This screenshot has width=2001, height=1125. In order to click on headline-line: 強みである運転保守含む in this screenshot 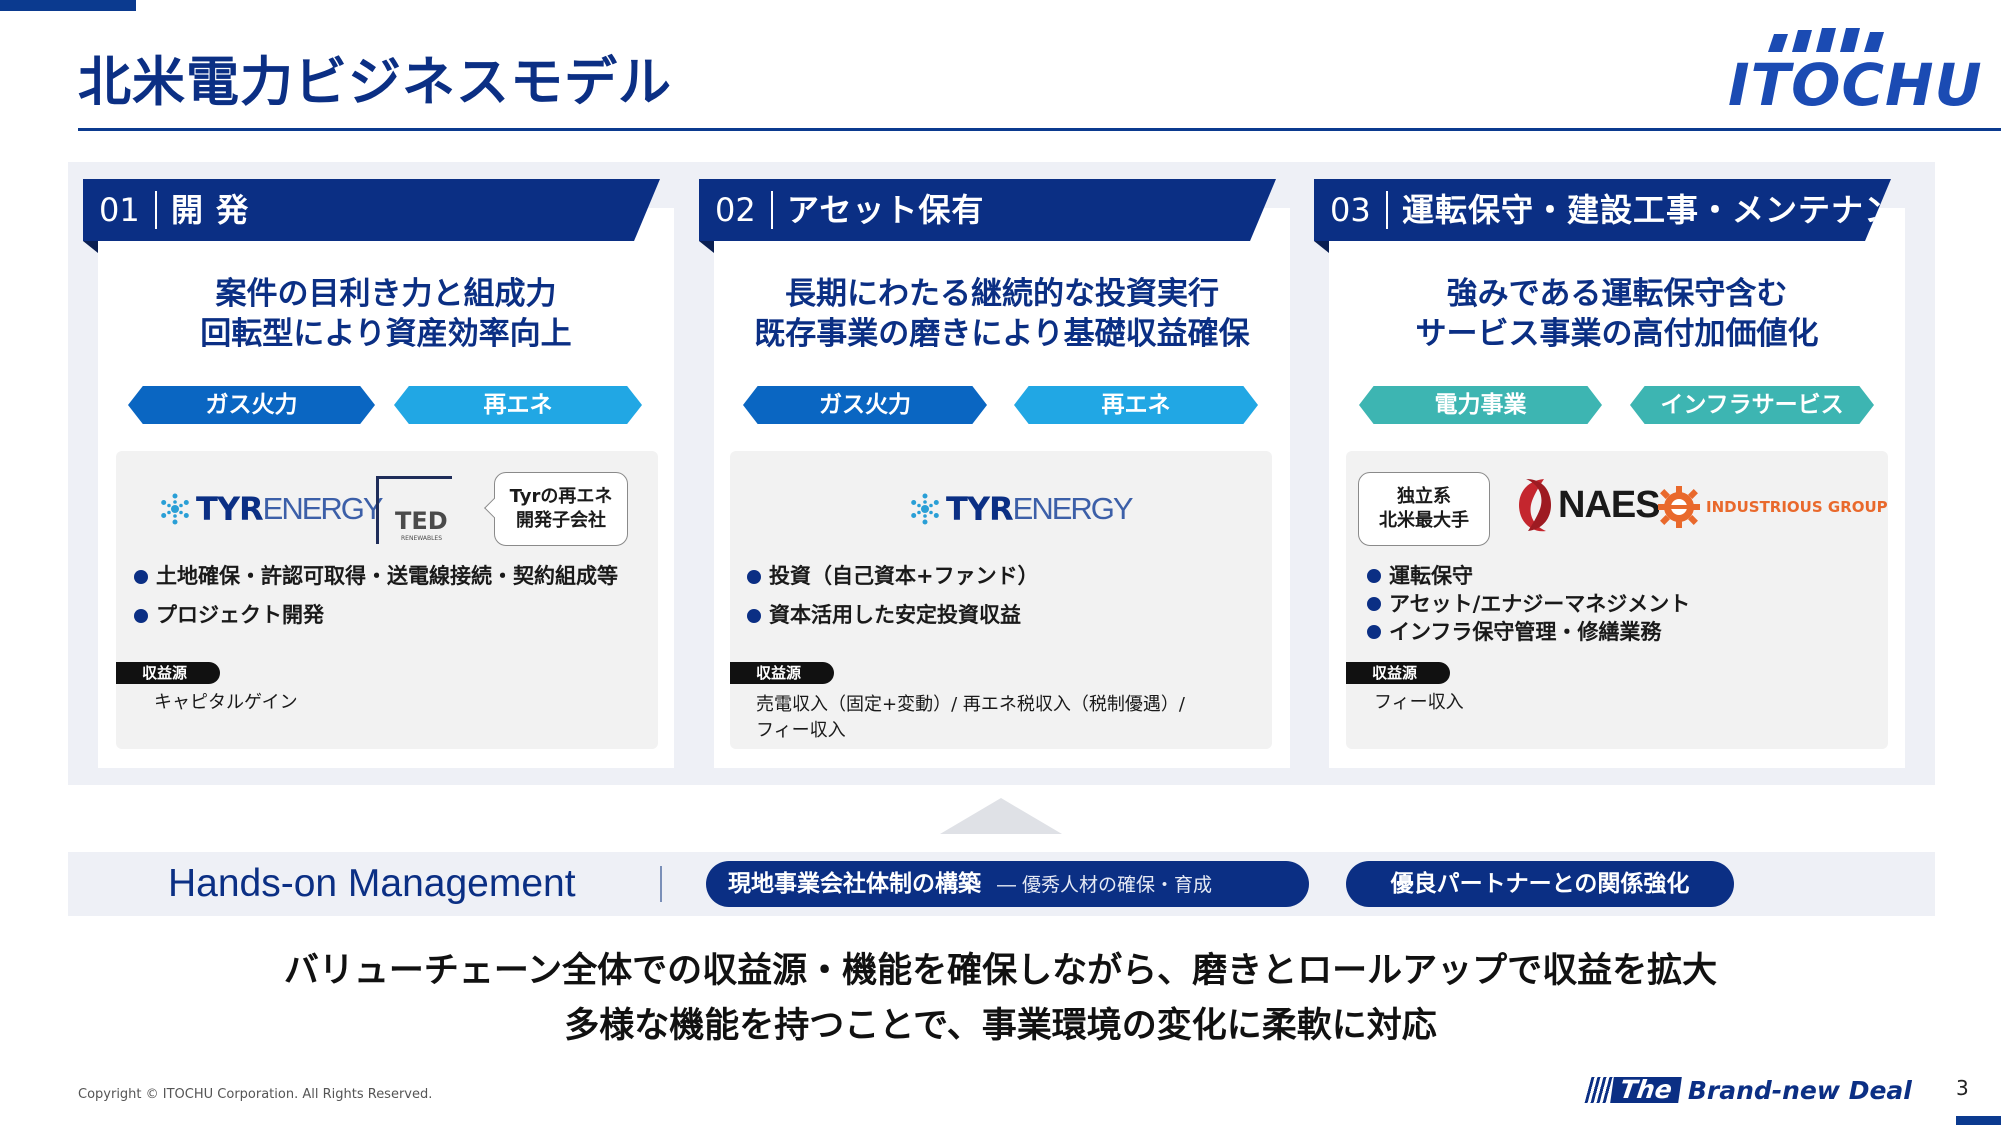, I will do `click(1617, 294)`.